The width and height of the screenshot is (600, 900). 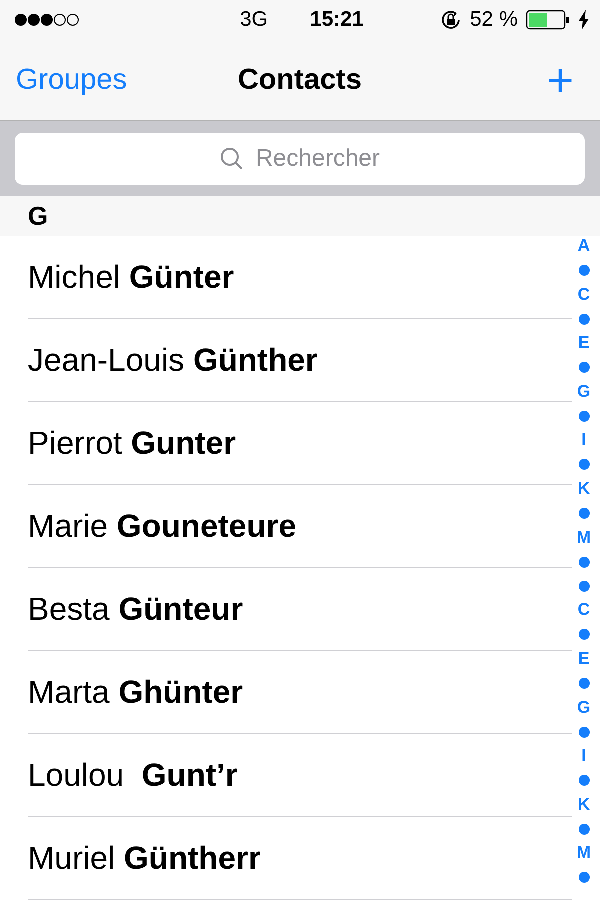 What do you see at coordinates (232, 158) in the screenshot?
I see `search-icon` at bounding box center [232, 158].